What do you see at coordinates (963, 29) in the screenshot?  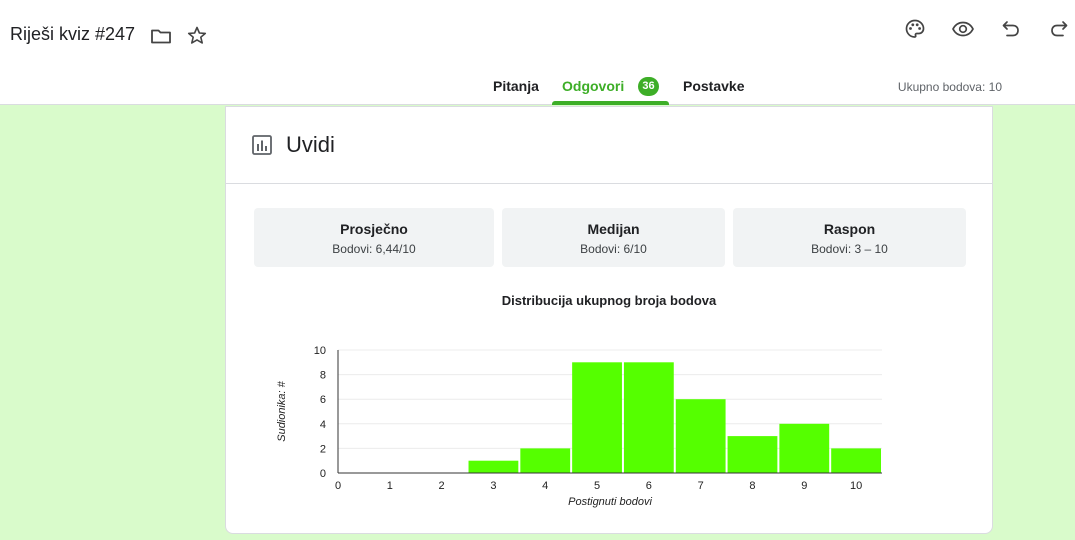 I see `preview-eye-icon` at bounding box center [963, 29].